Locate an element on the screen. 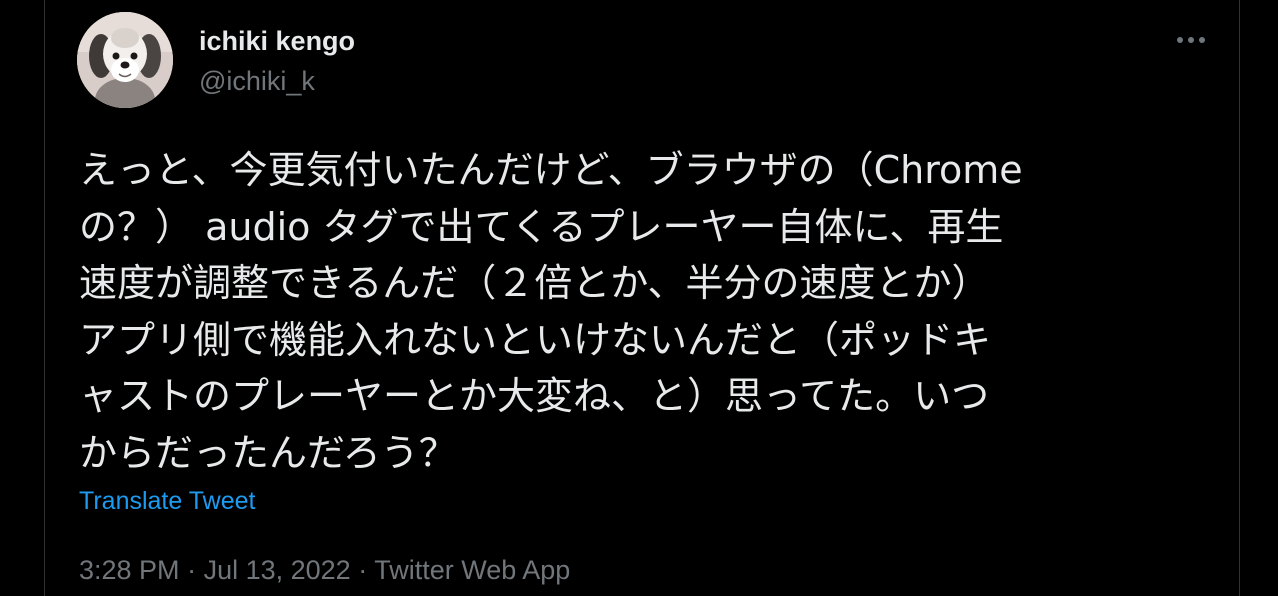 The height and width of the screenshot is (596, 1278). tweet-meta: 3:28 PM · Jul 13, 2022 · Twitter Web App is located at coordinates (324, 570).